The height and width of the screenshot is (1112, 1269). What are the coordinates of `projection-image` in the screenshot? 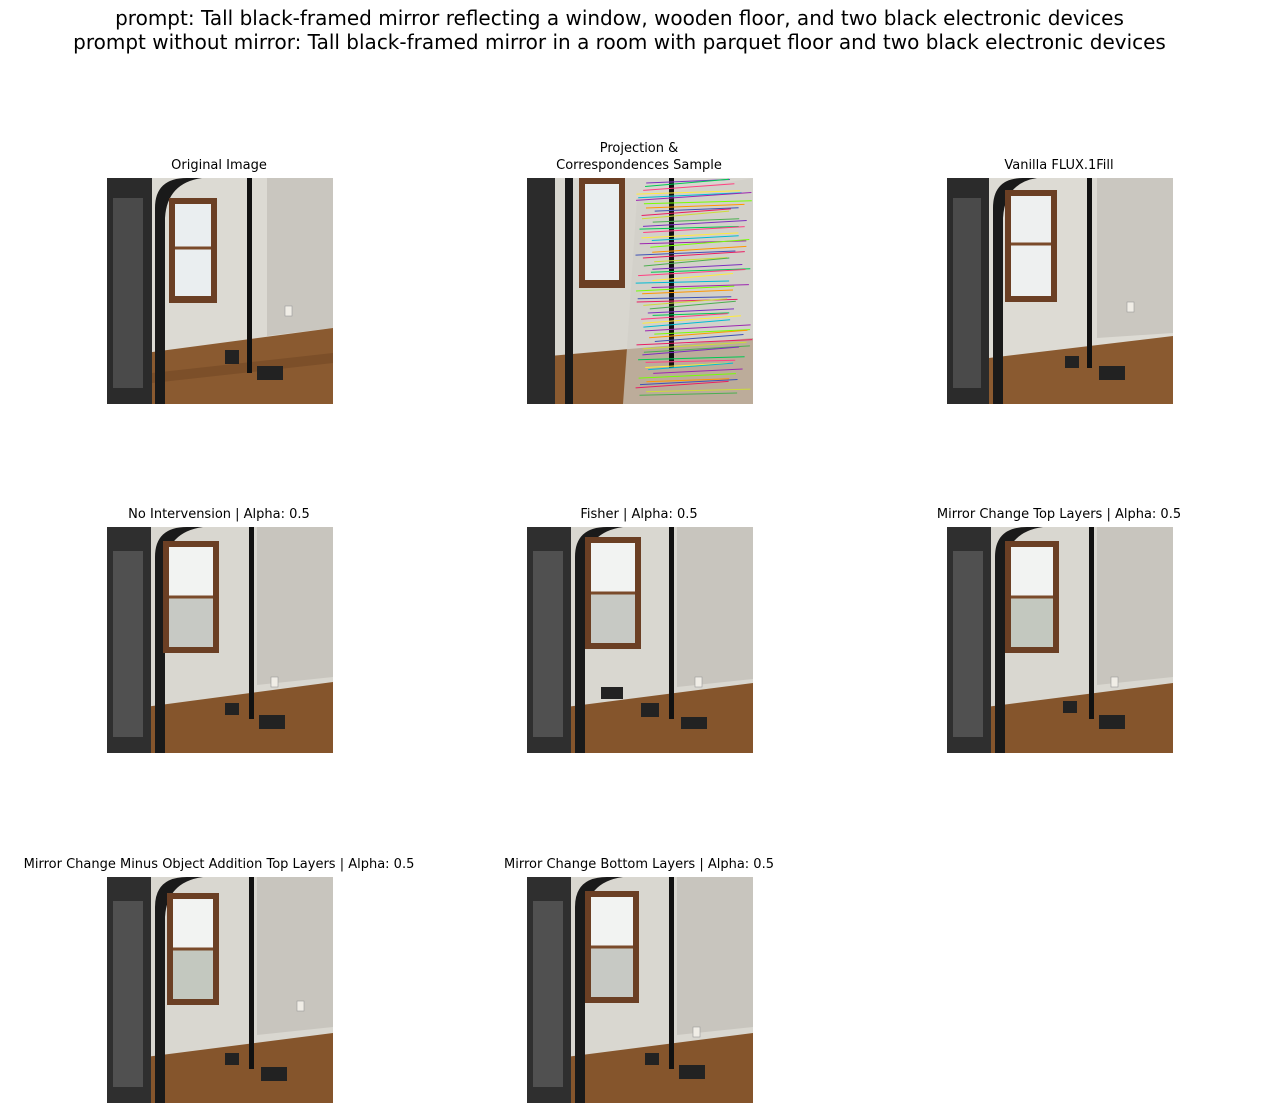 It's located at (640, 291).